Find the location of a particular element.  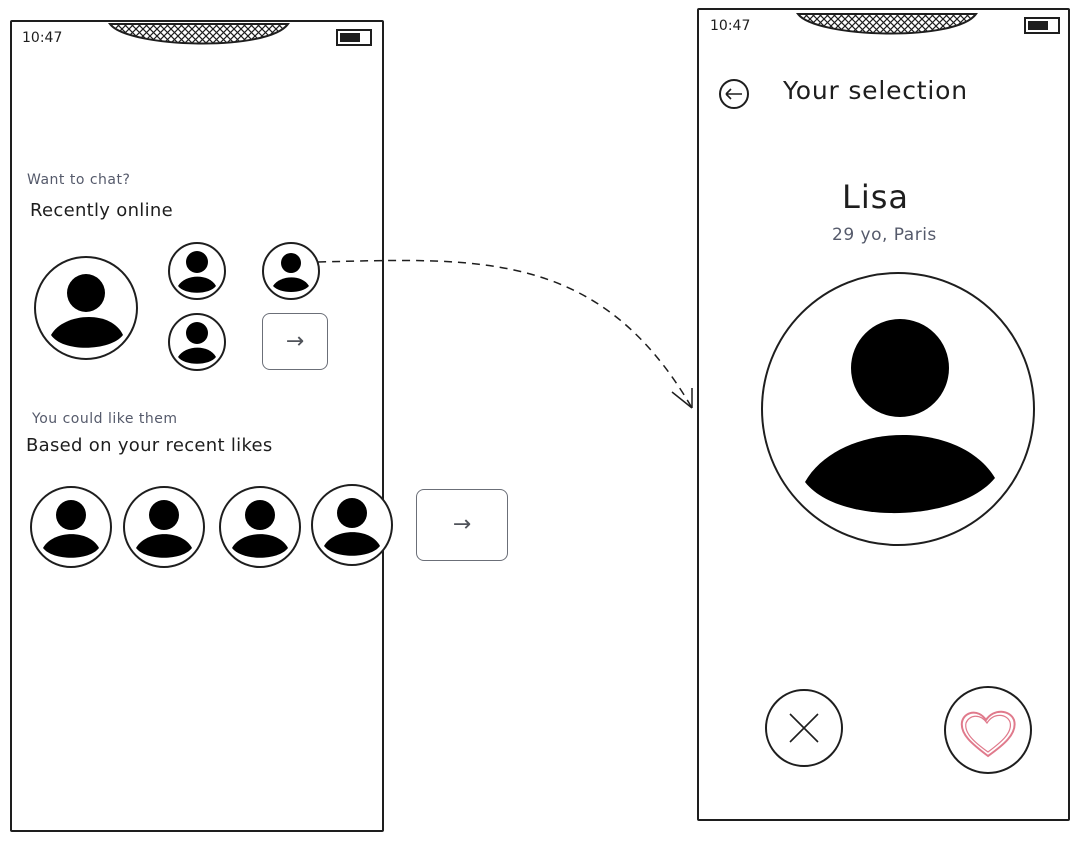

like-button is located at coordinates (988, 731).